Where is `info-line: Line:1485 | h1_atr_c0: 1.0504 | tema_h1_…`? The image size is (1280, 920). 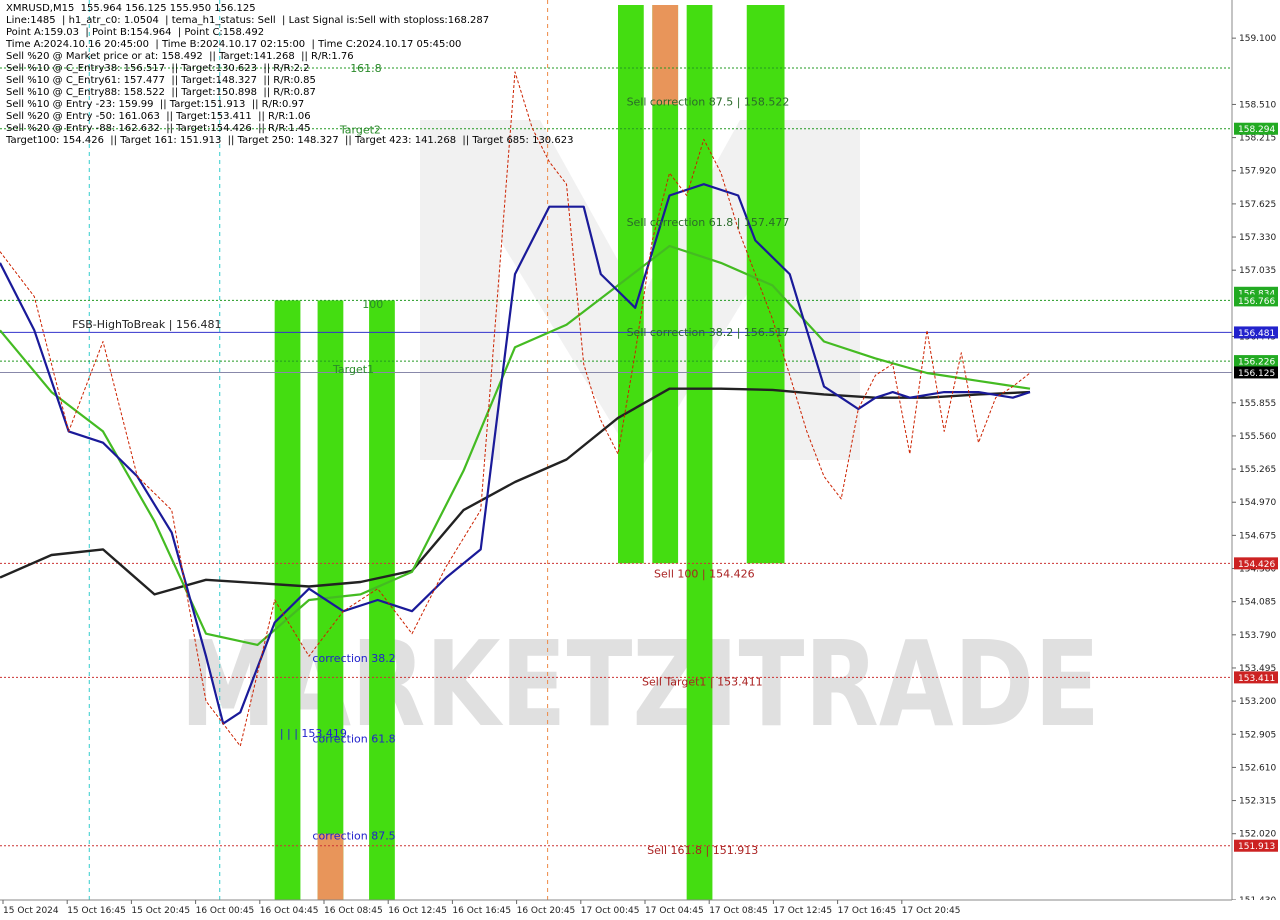 info-line: Line:1485 | h1_atr_c0: 1.0504 | tema_h1_… is located at coordinates (248, 20).